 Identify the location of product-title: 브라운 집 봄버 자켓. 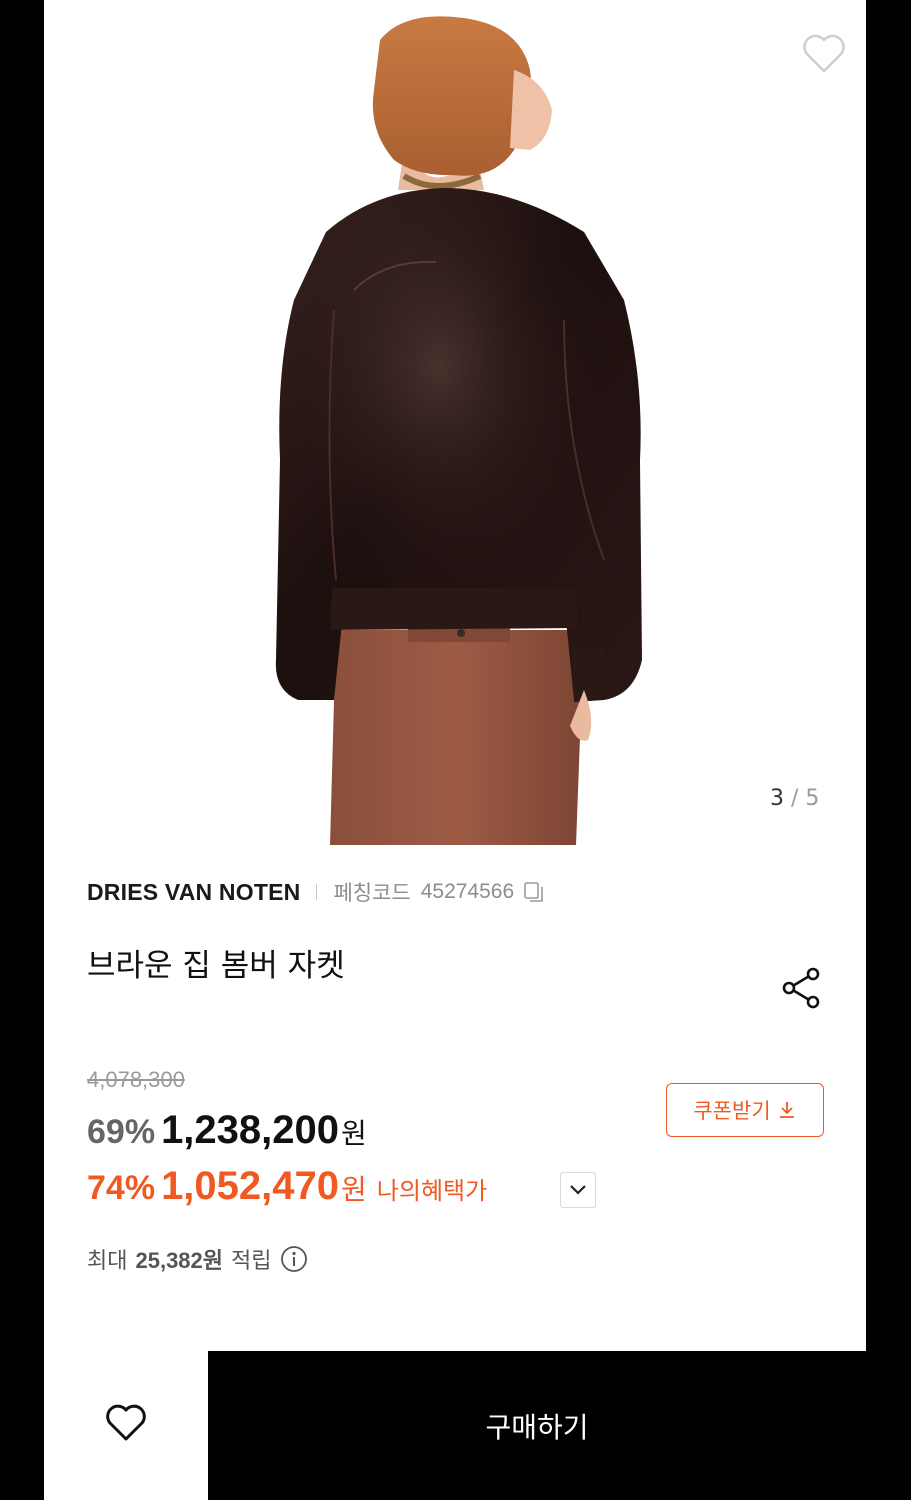
(216, 966).